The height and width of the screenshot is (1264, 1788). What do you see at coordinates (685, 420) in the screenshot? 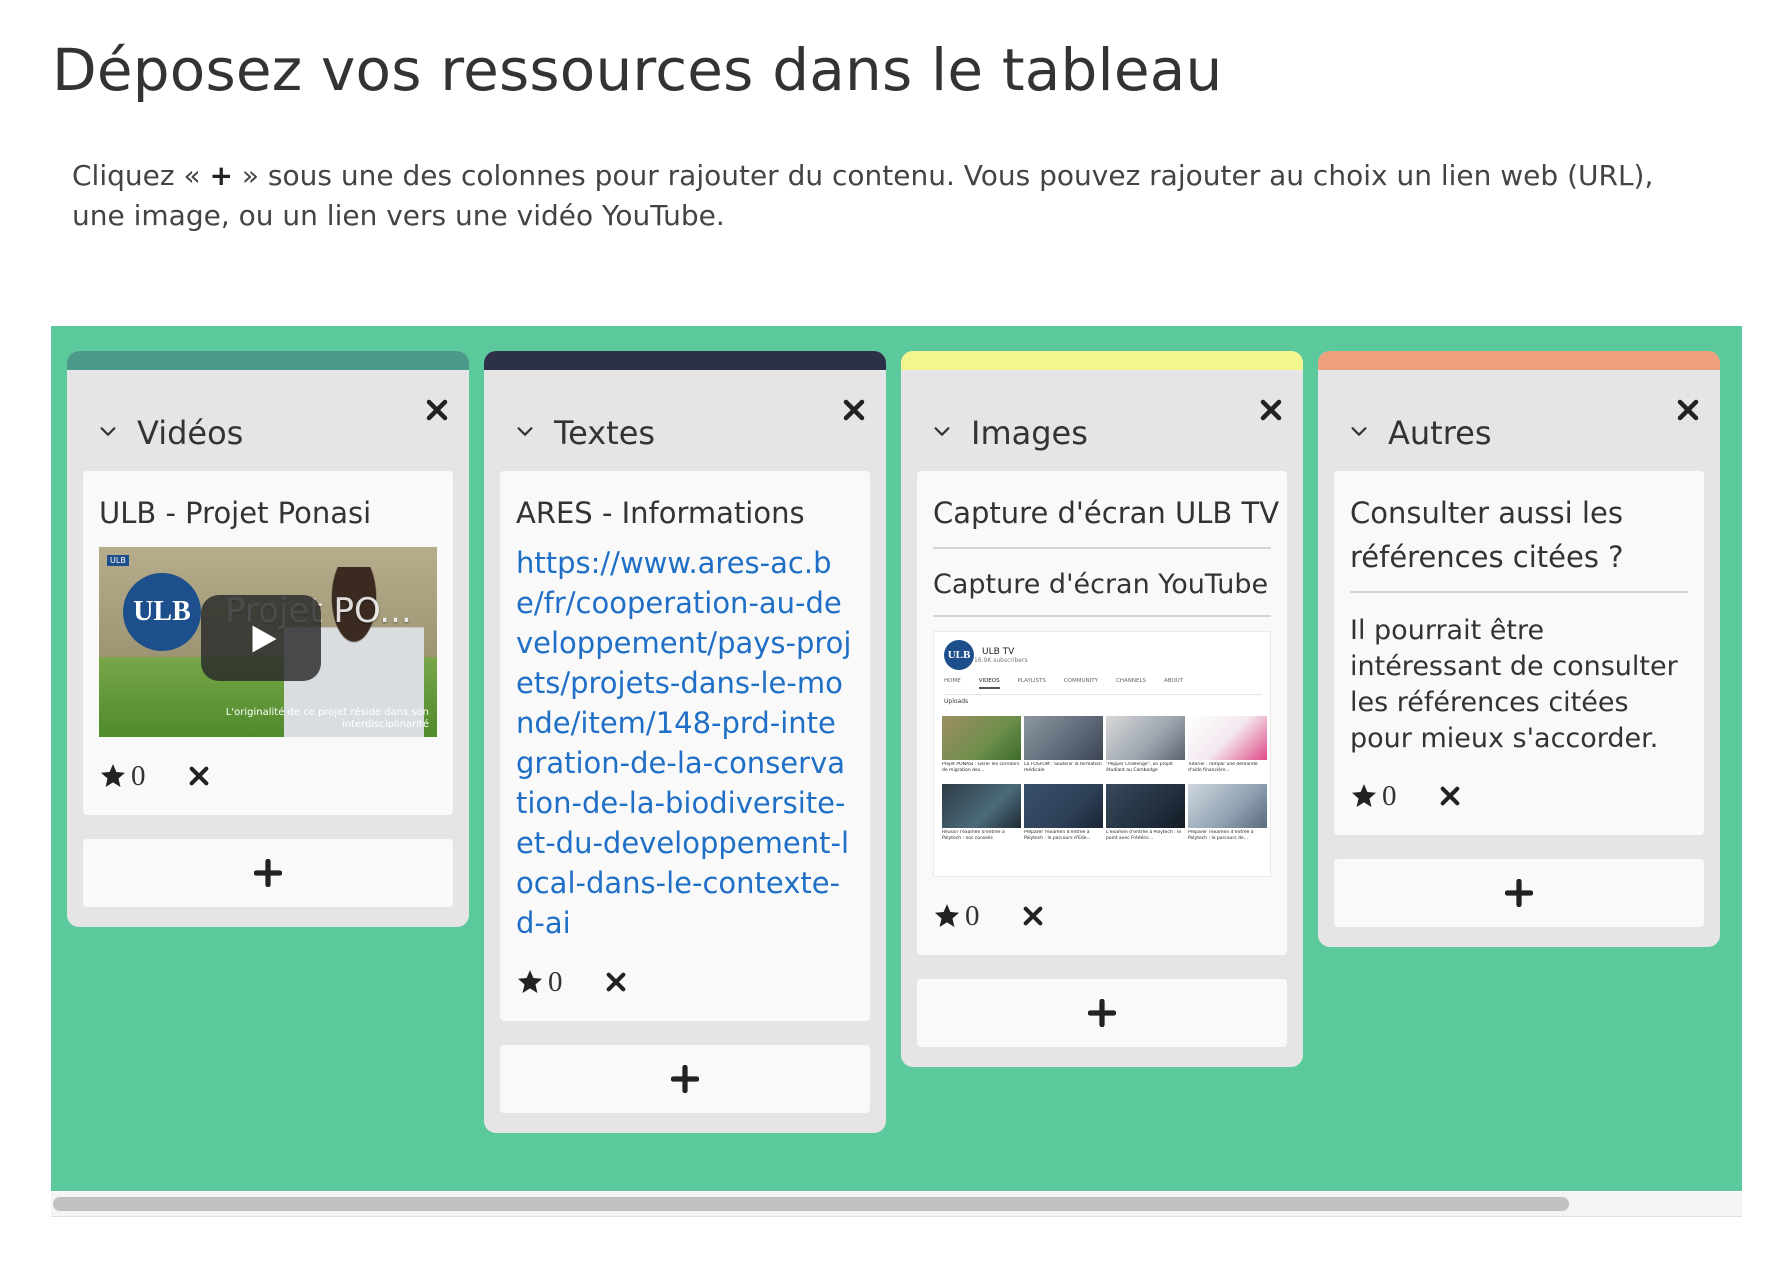
I see `column-header: Textes` at bounding box center [685, 420].